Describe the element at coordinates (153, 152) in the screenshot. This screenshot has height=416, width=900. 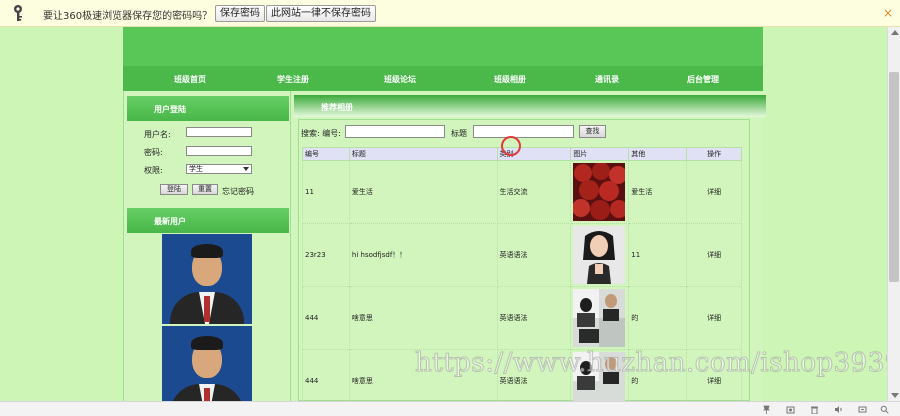
I see `password-label: 密码:` at that location.